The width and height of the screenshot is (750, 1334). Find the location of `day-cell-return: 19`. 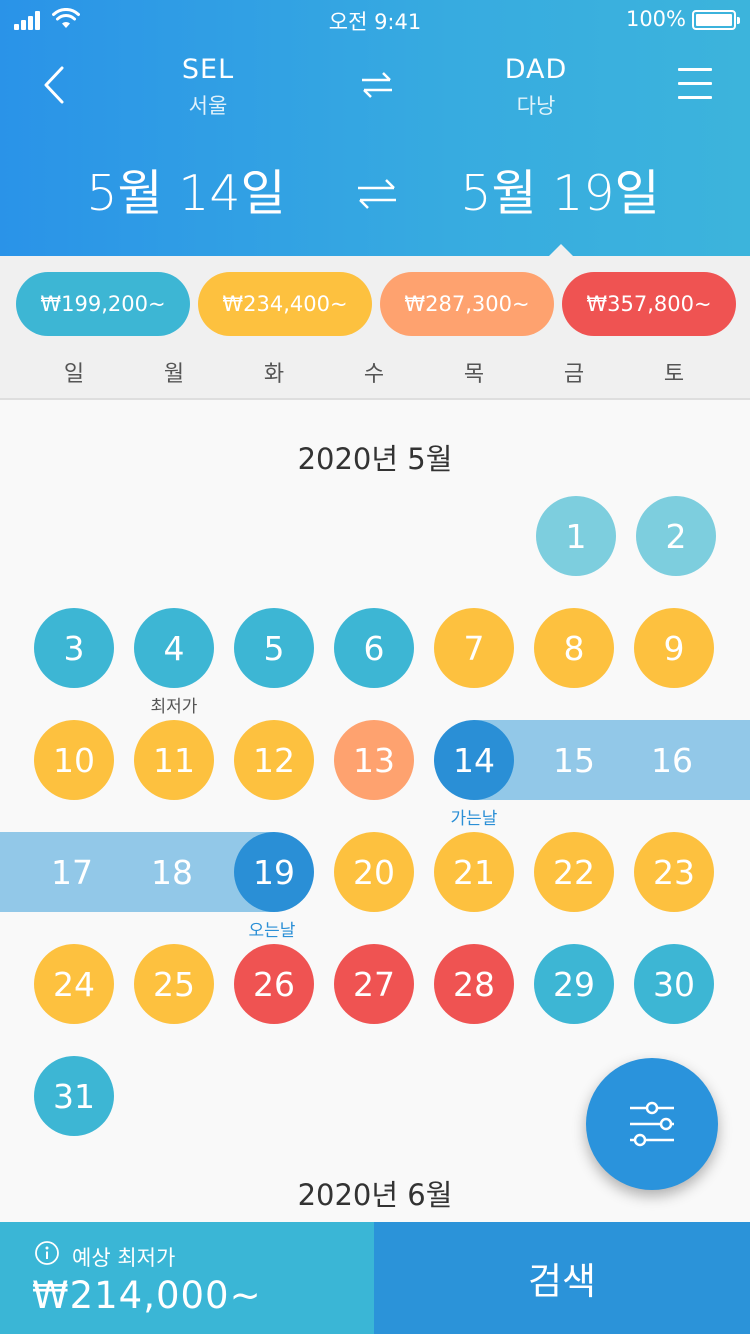

day-cell-return: 19 is located at coordinates (274, 872).